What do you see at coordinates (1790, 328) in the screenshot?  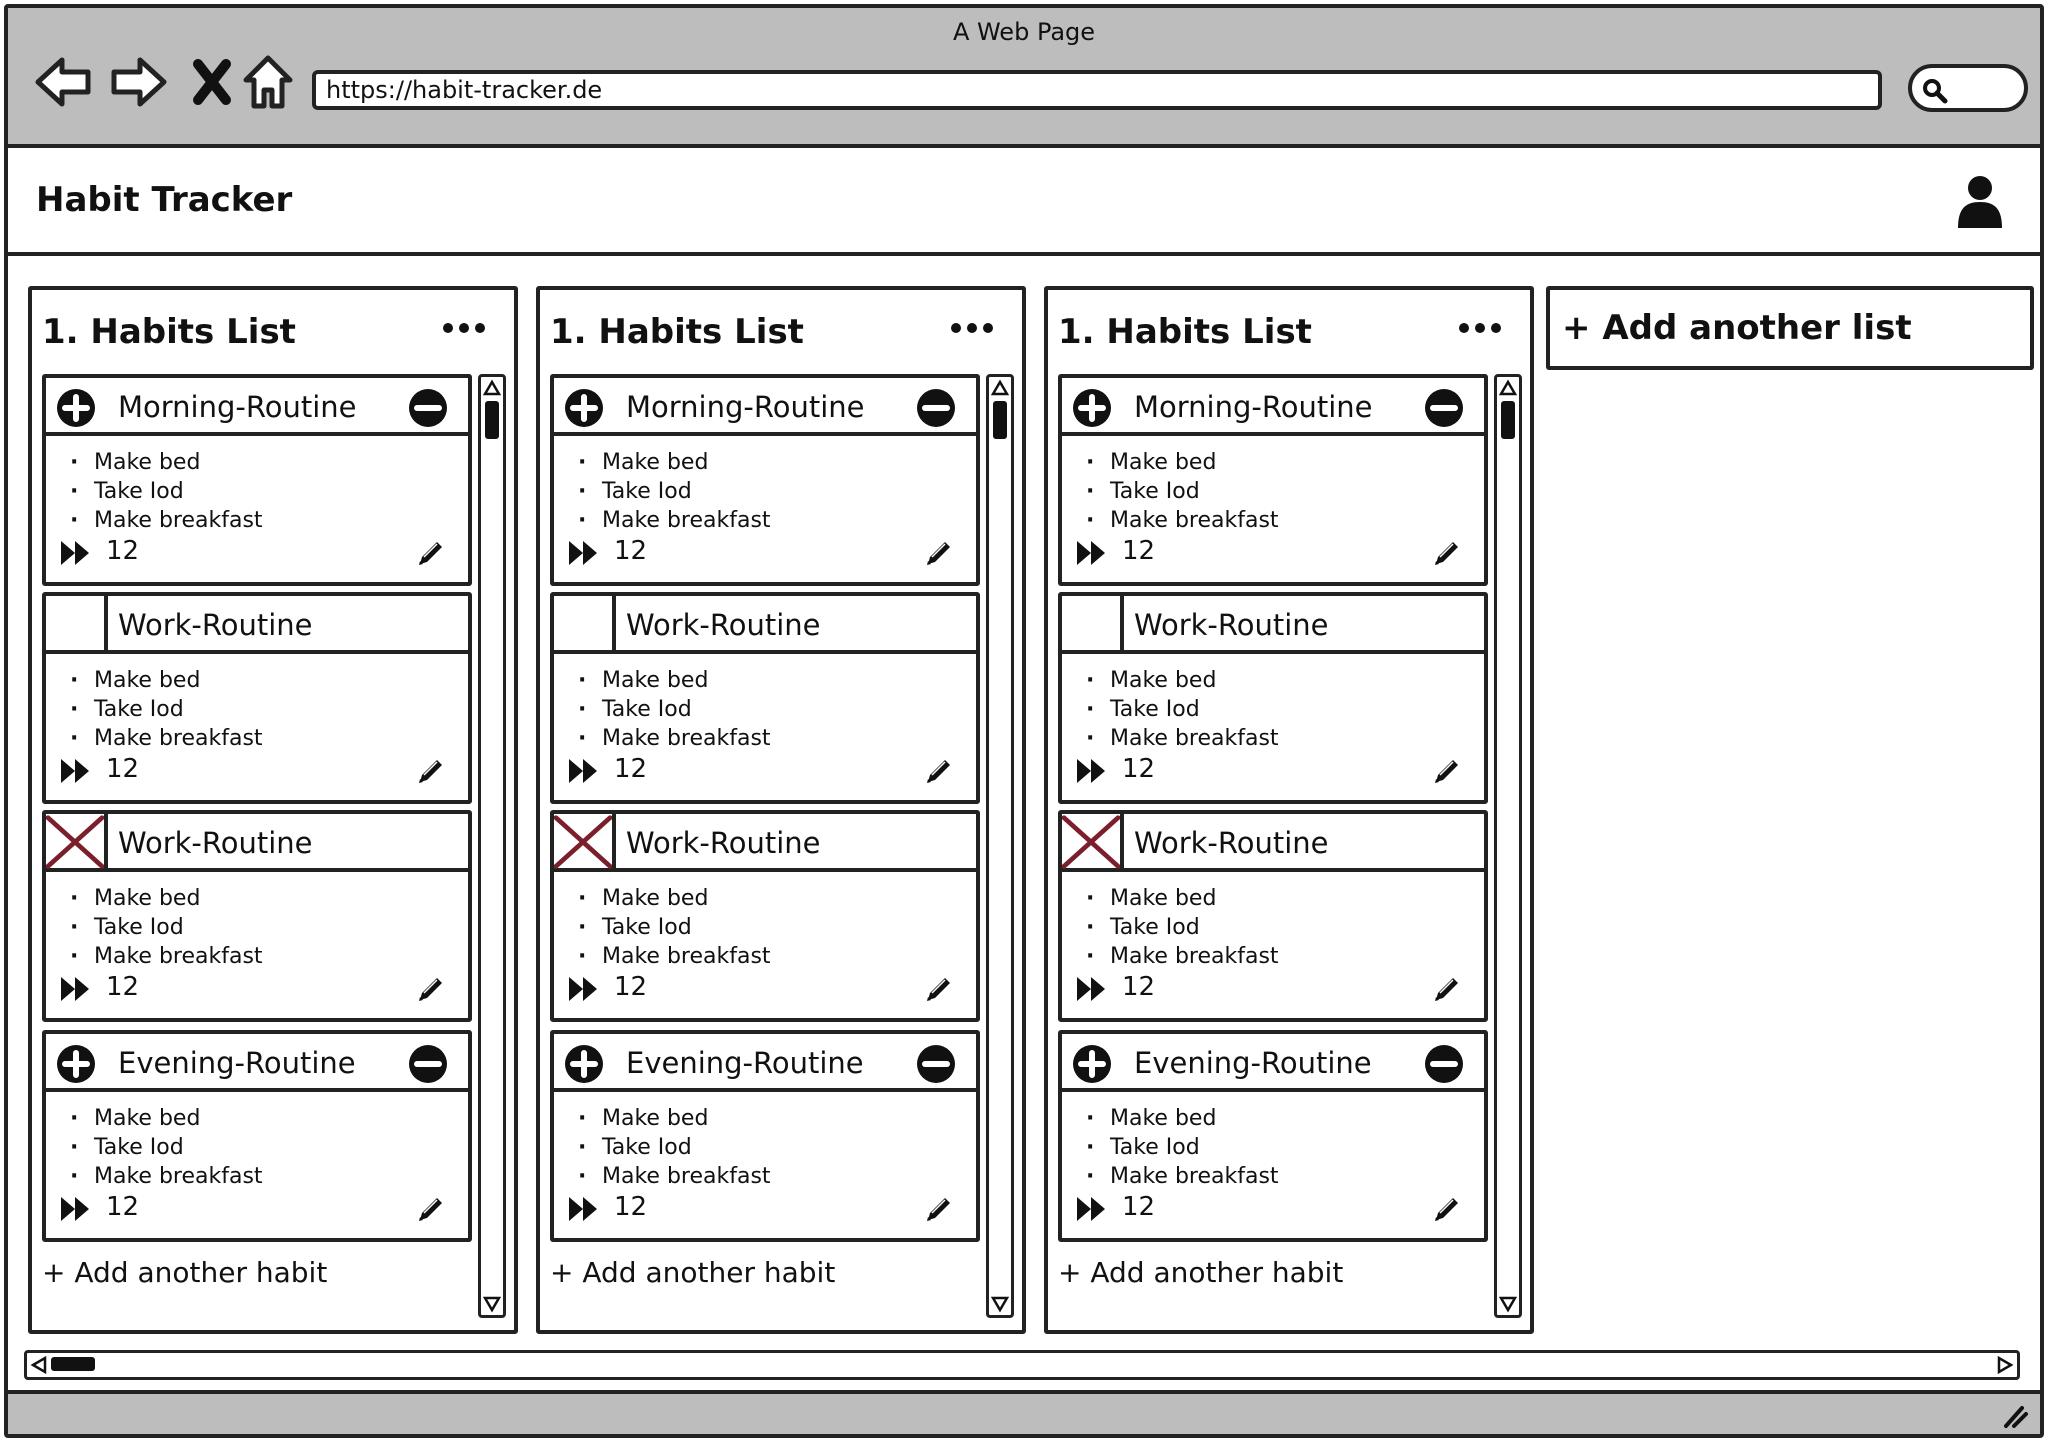 I see `add-list-button: + Add another list` at bounding box center [1790, 328].